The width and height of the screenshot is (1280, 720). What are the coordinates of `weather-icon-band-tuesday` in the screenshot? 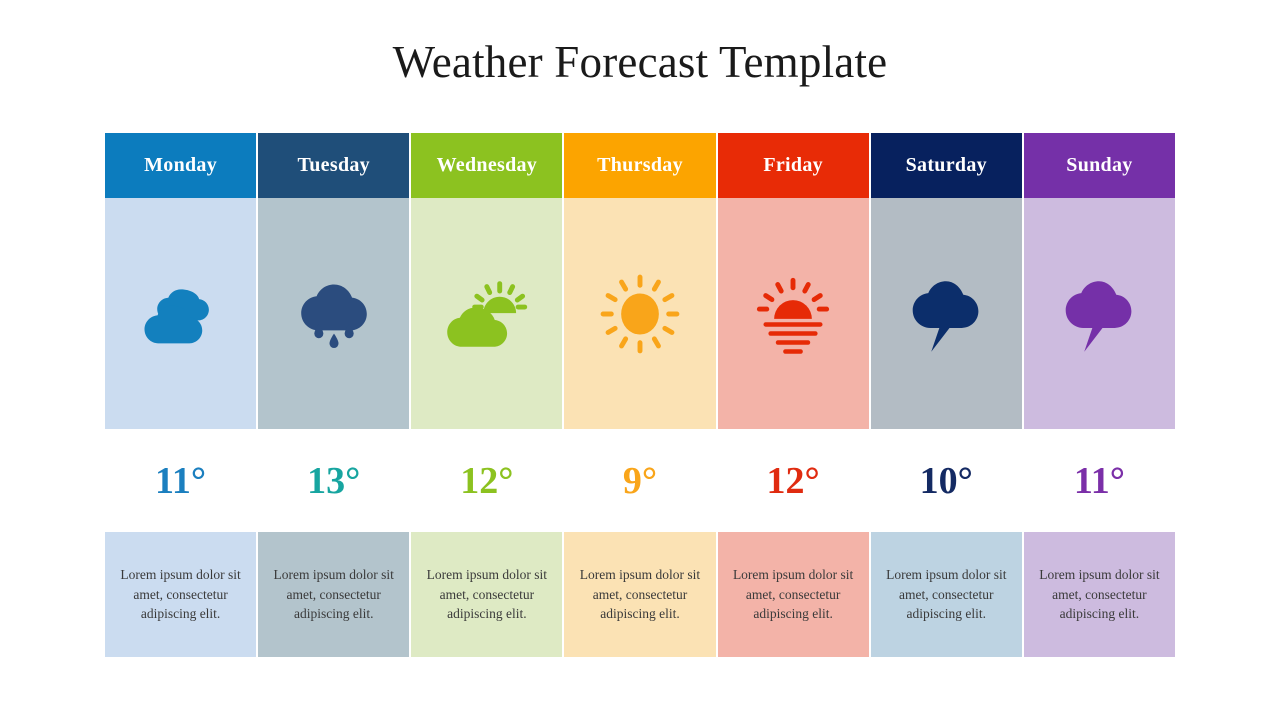 It's located at (334, 313).